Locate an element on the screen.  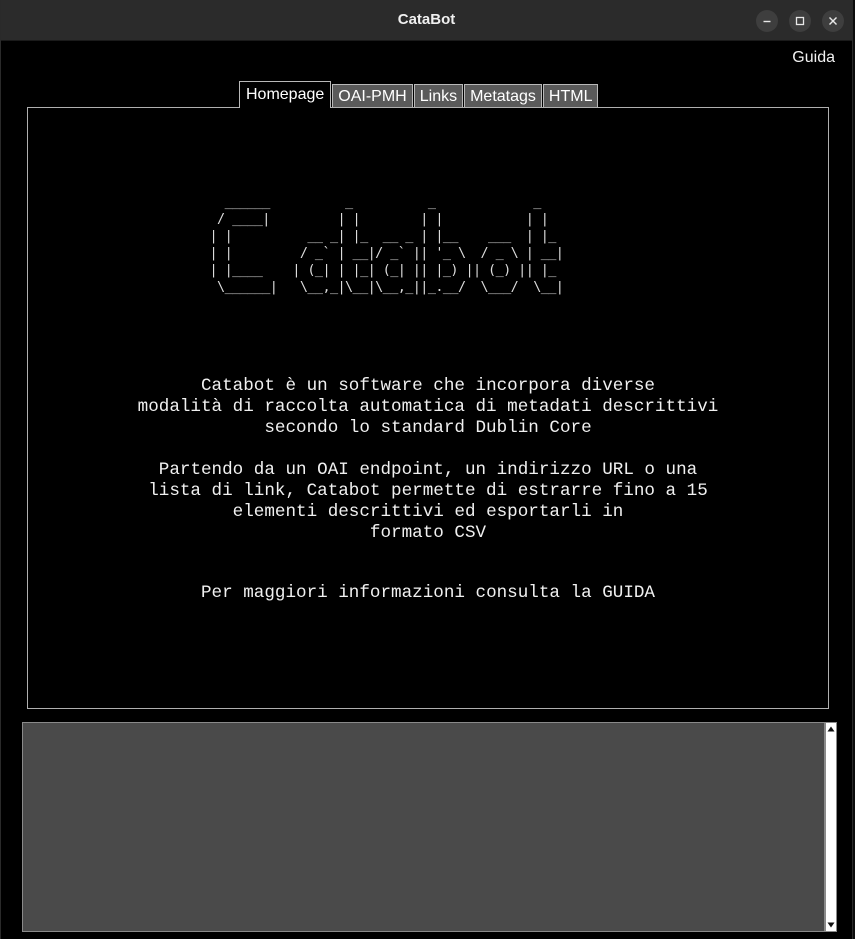
maximize-icon is located at coordinates (800, 21).